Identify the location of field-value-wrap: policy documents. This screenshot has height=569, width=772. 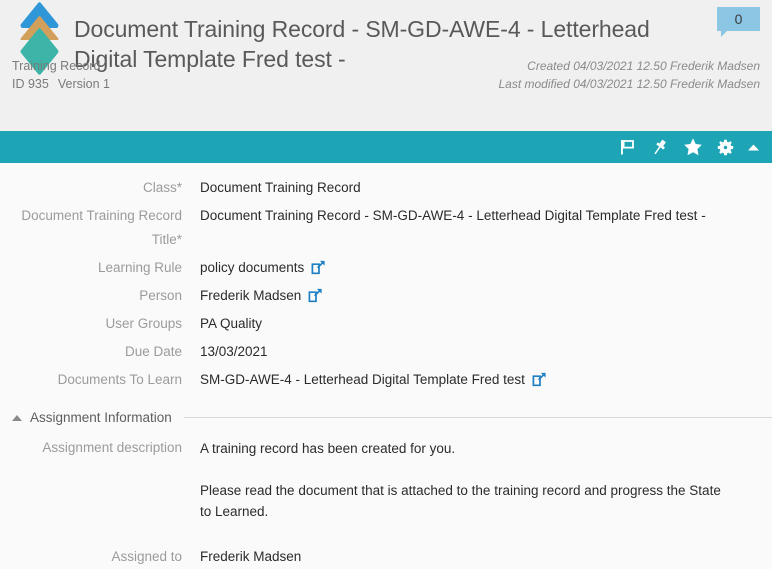
(263, 268).